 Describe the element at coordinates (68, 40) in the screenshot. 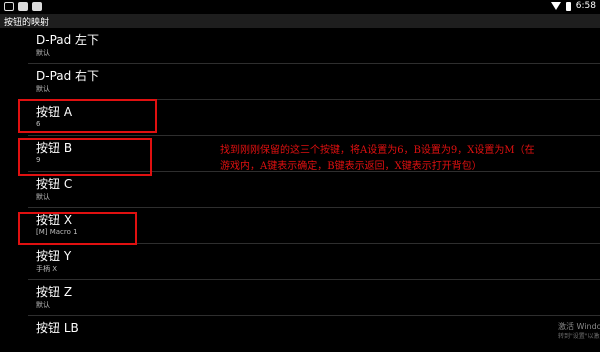

I see `list-item-title: D-Pad 左下` at that location.